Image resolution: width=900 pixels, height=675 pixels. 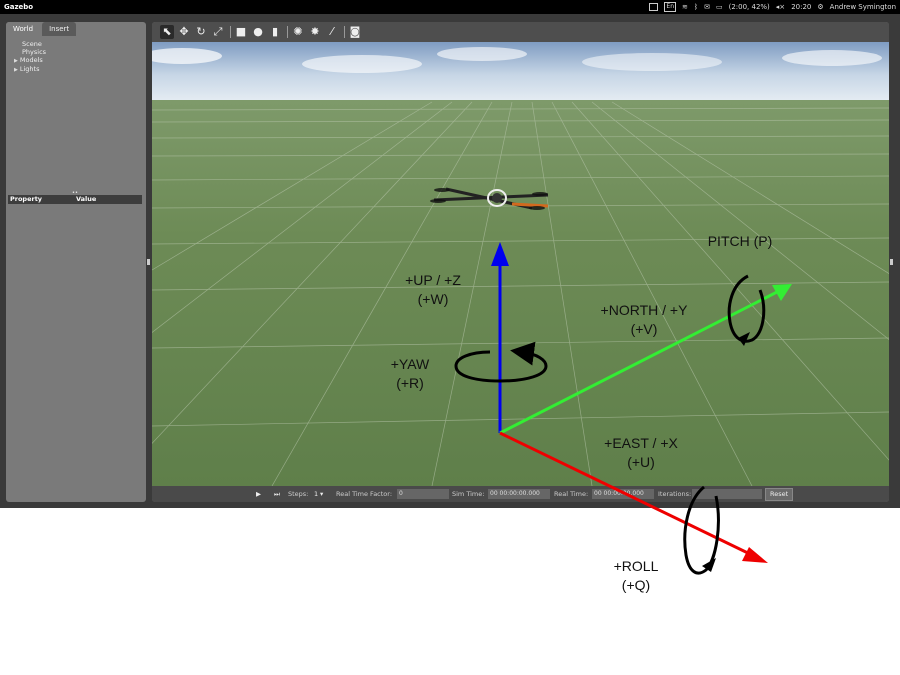 I want to click on east-axis-label: +EAST / +X (+U), so click(x=641, y=453).